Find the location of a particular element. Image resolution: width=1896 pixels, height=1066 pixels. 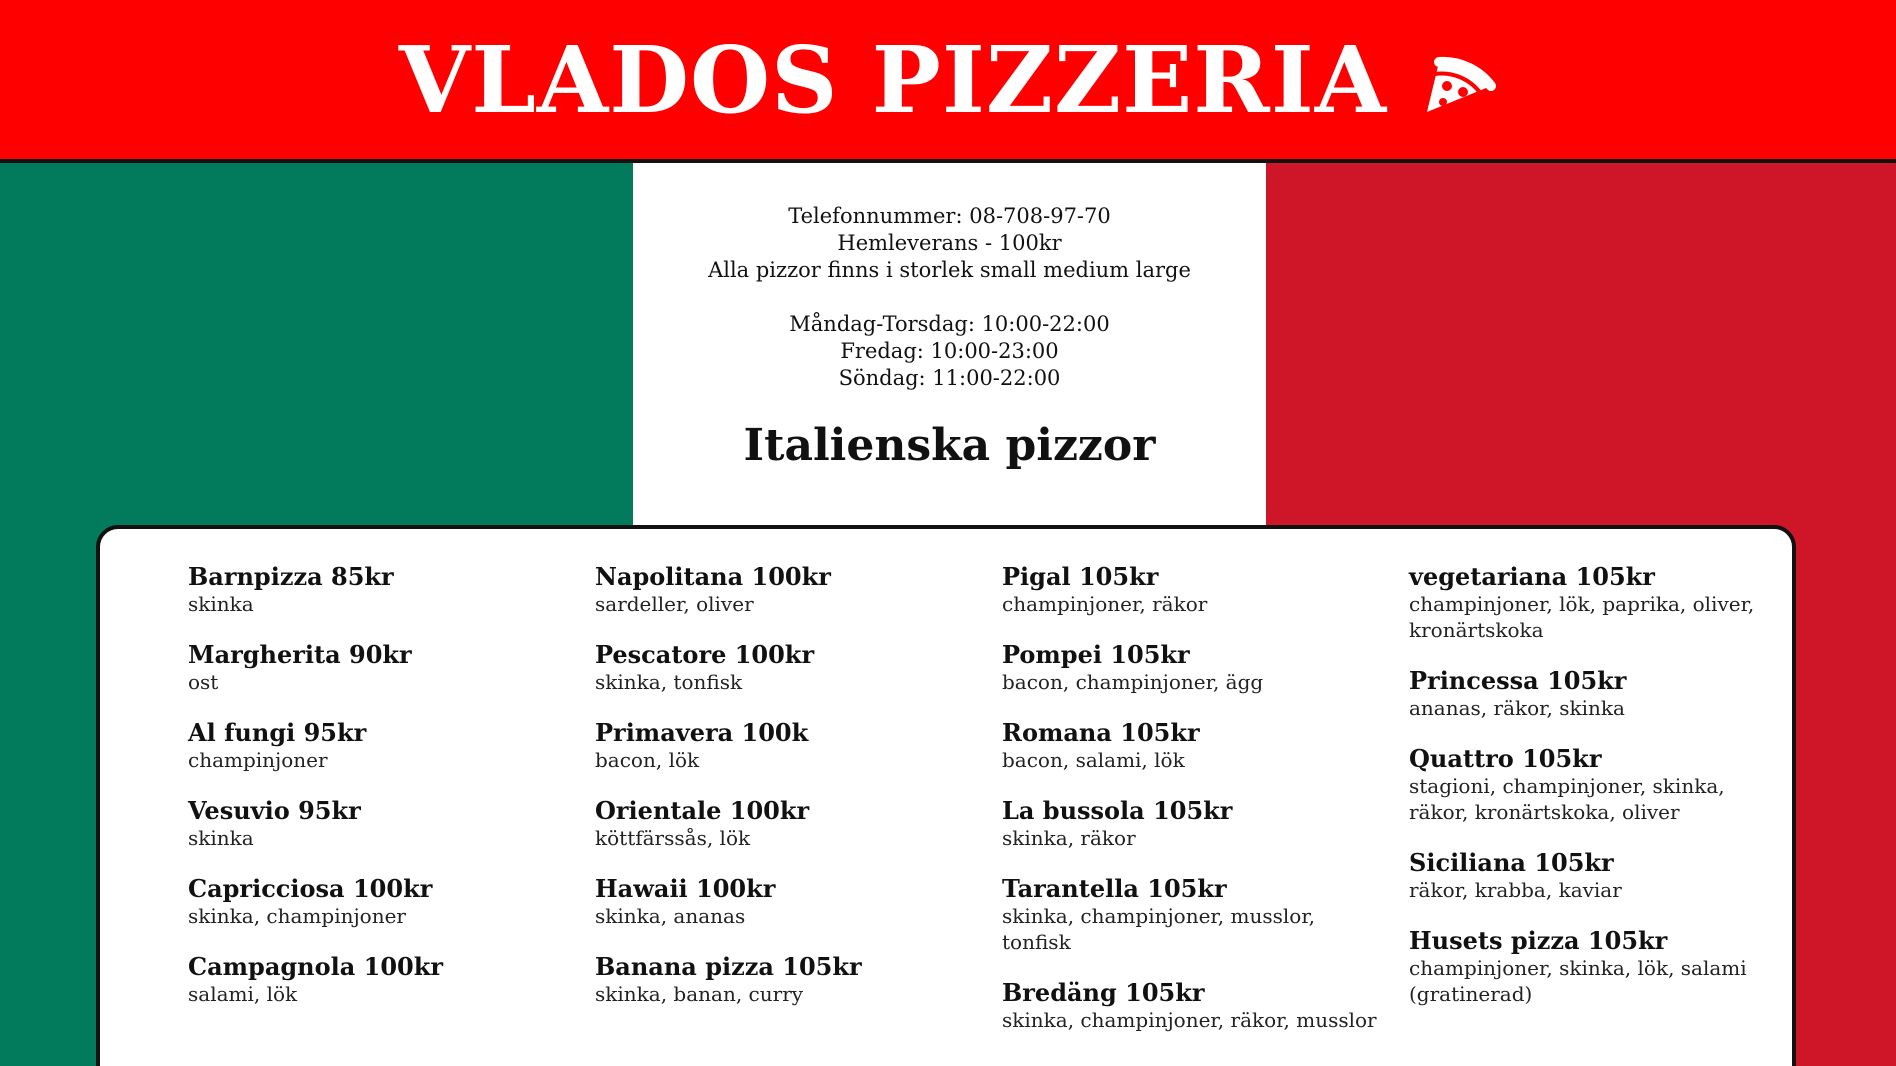

menu-item: Princessa 105kr ananas, räkor, skinka is located at coordinates (1594, 694).